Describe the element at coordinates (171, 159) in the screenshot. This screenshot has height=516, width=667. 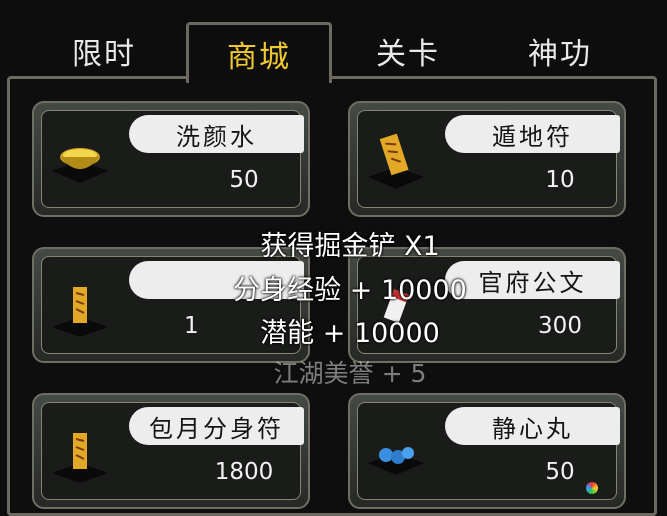
I see `shop-item-card: 洗颜水 50` at that location.